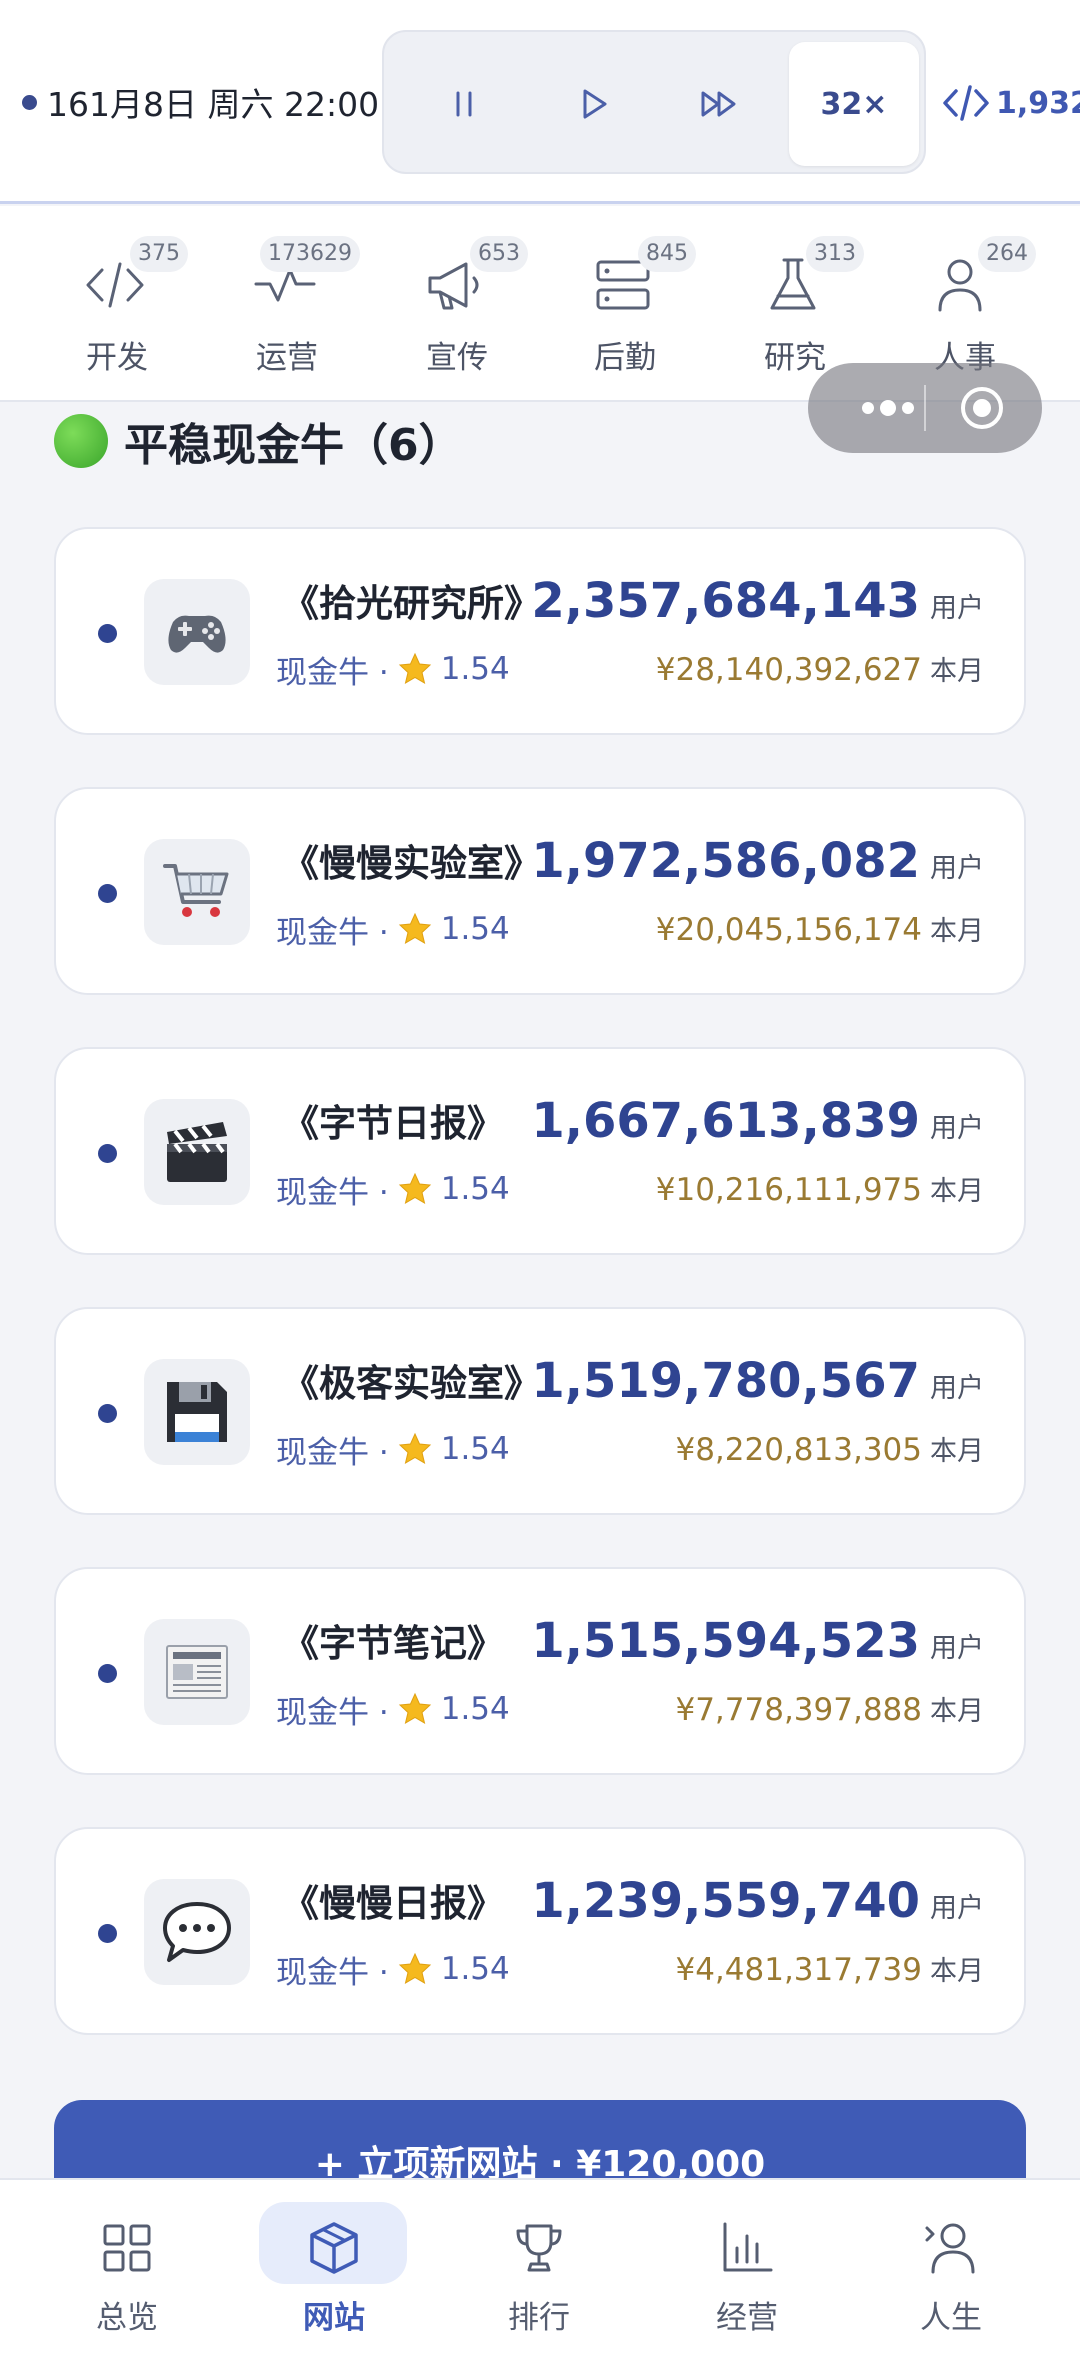 Image resolution: width=1080 pixels, height=2363 pixels. I want to click on pause-button, so click(464, 104).